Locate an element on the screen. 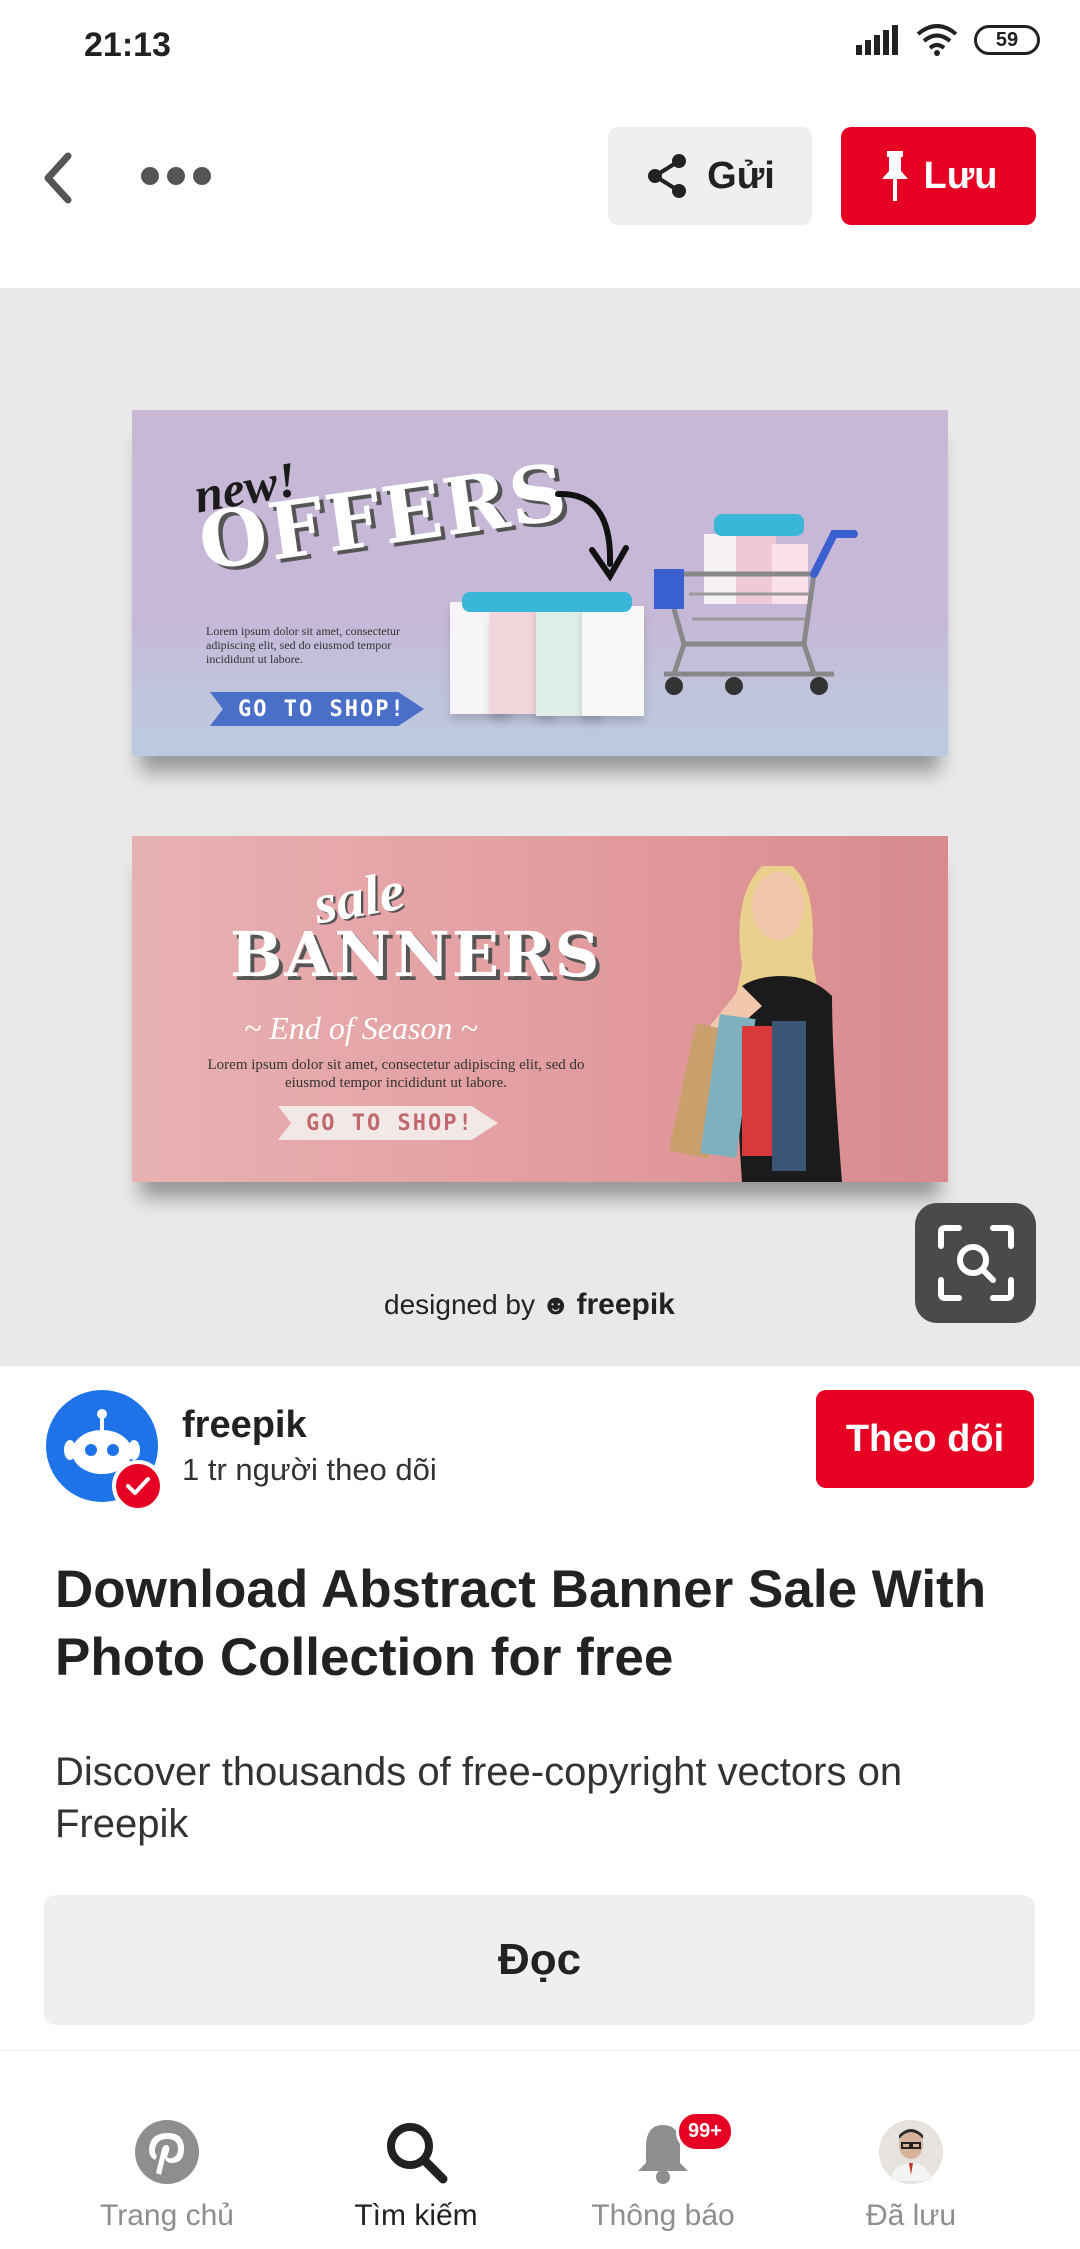  profile-avatar is located at coordinates (911, 2152).